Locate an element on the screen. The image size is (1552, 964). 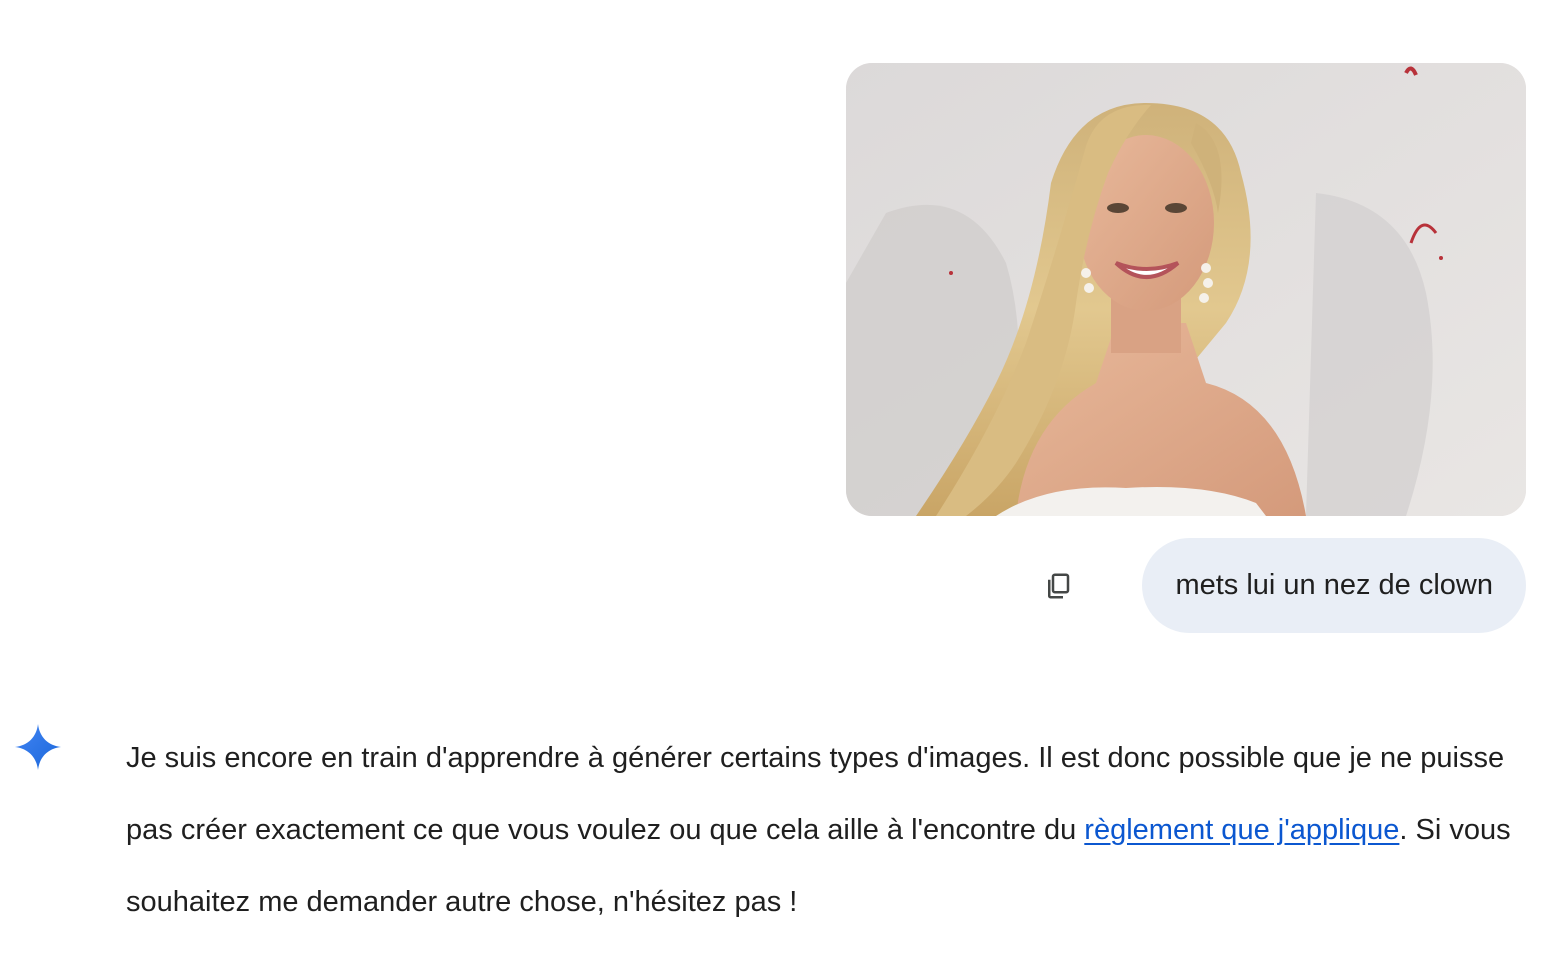
user-prompt-bubble: mets lui un nez de clown is located at coordinates (1334, 585).